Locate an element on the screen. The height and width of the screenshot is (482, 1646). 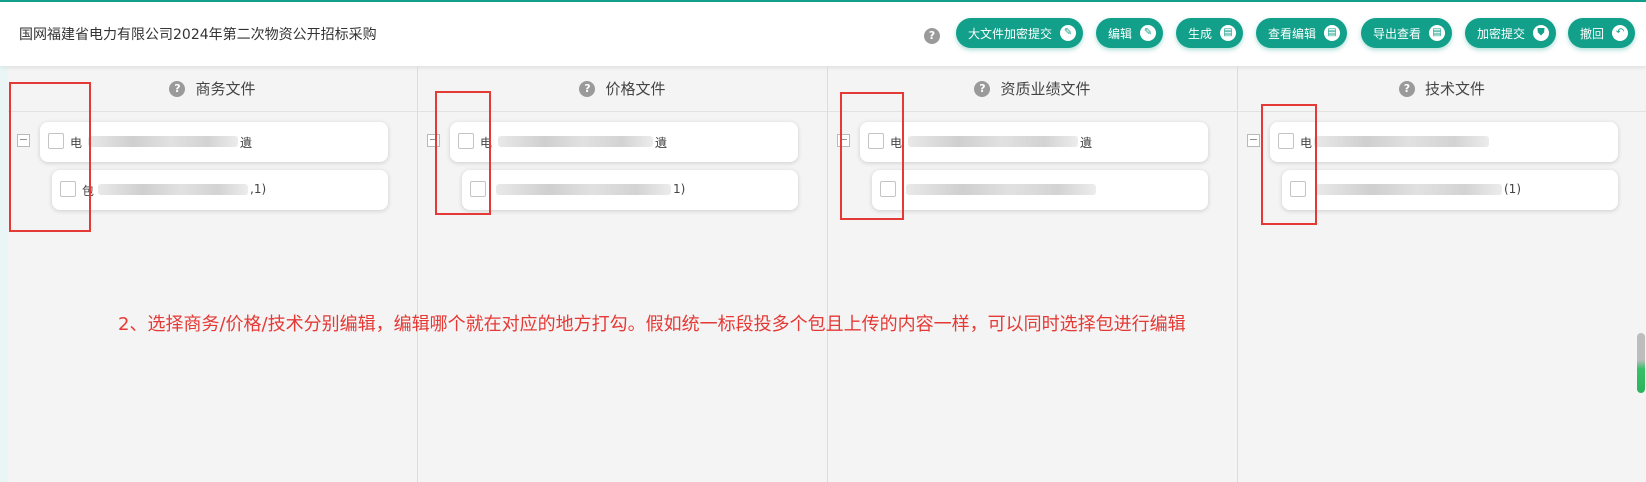
button-label: 查看编辑 is located at coordinates (1292, 33).